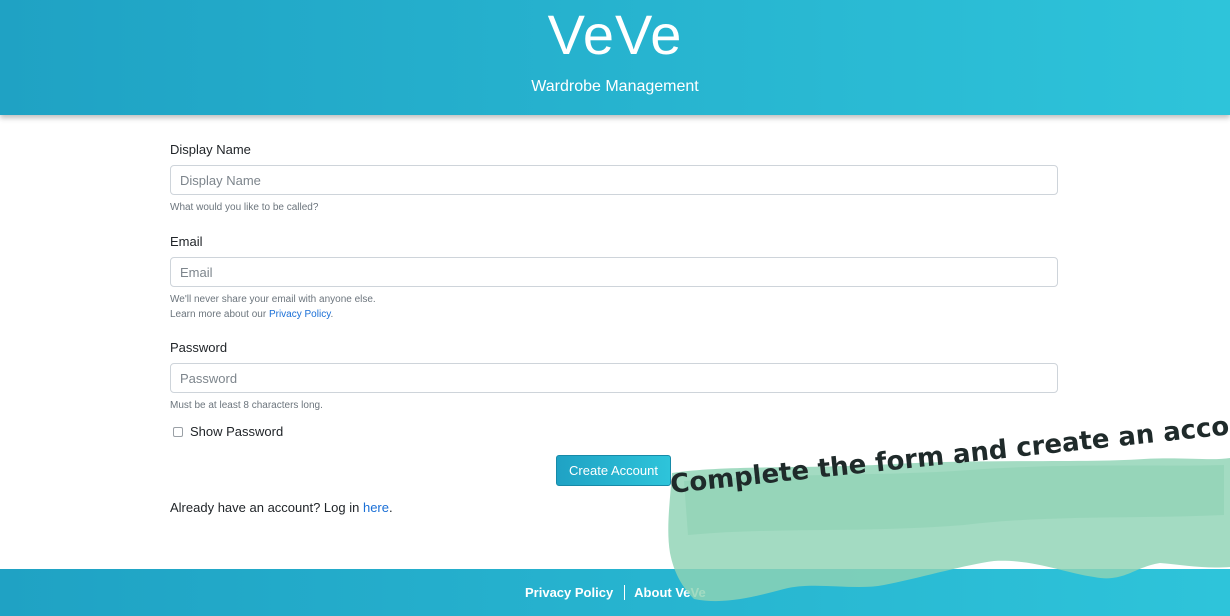 This screenshot has height=616, width=1230. I want to click on password-label: Password, so click(199, 347).